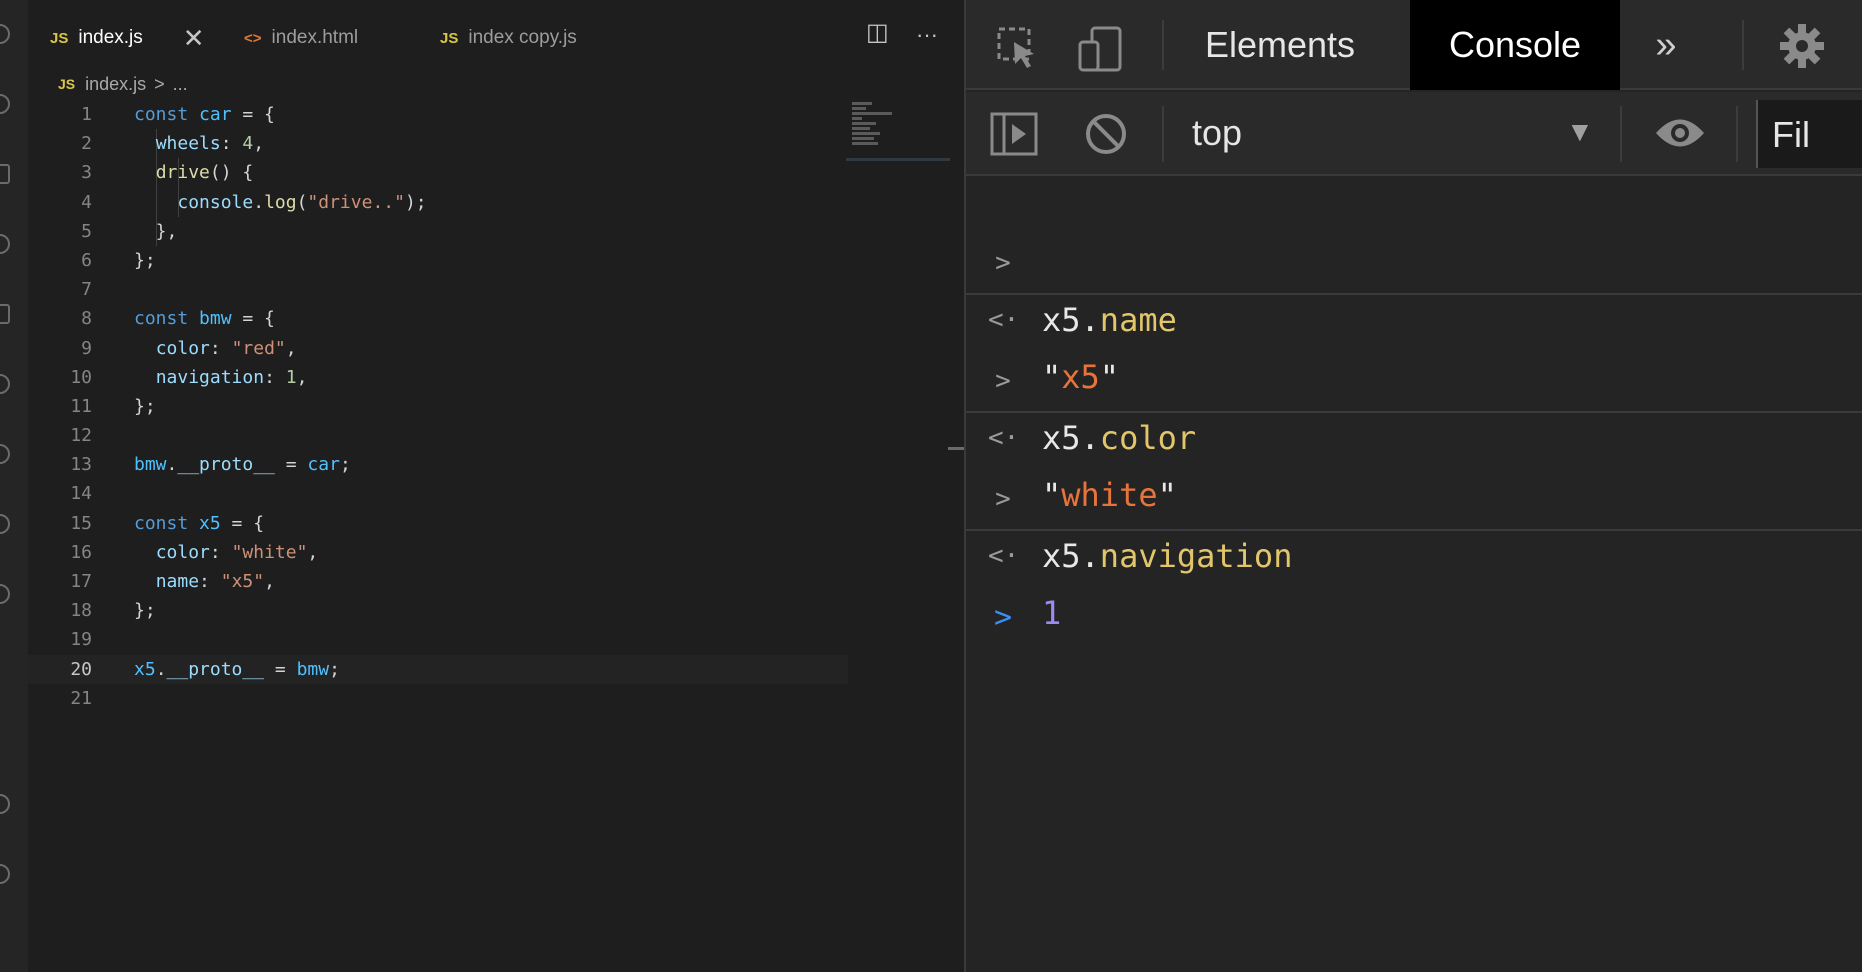 This screenshot has width=1862, height=972. I want to click on tab-index-html: <> index.html, so click(301, 38).